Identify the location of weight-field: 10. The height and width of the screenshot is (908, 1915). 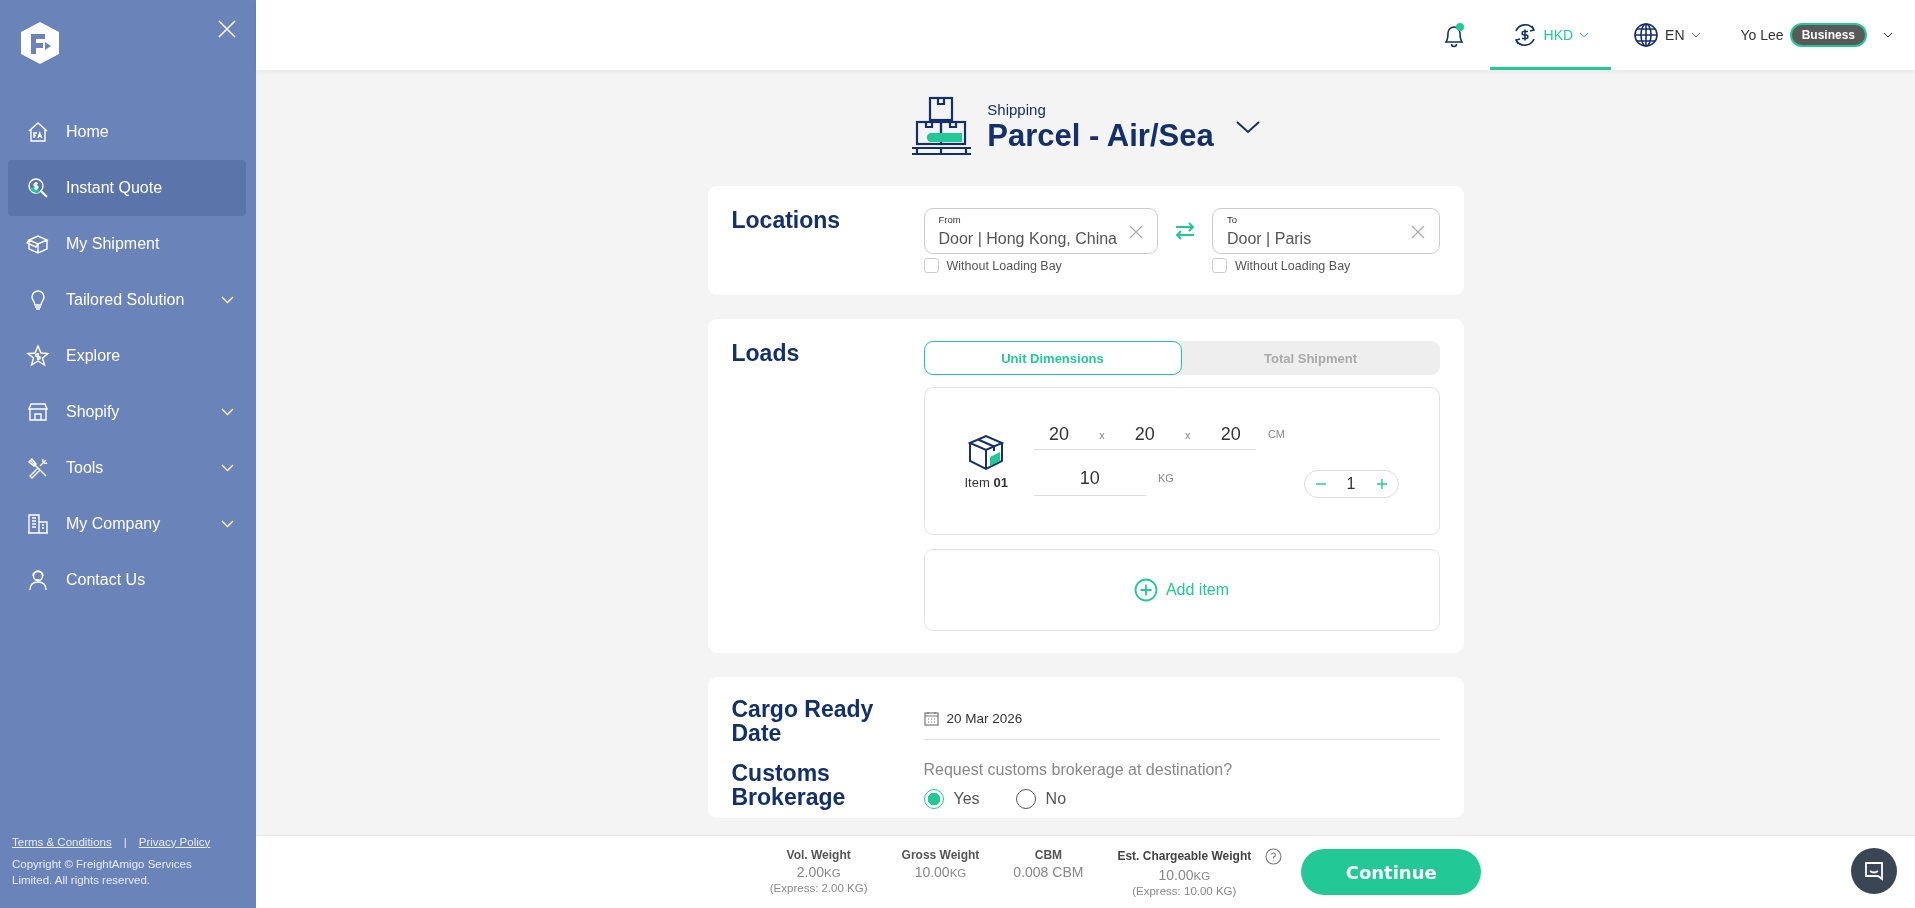
(1089, 482).